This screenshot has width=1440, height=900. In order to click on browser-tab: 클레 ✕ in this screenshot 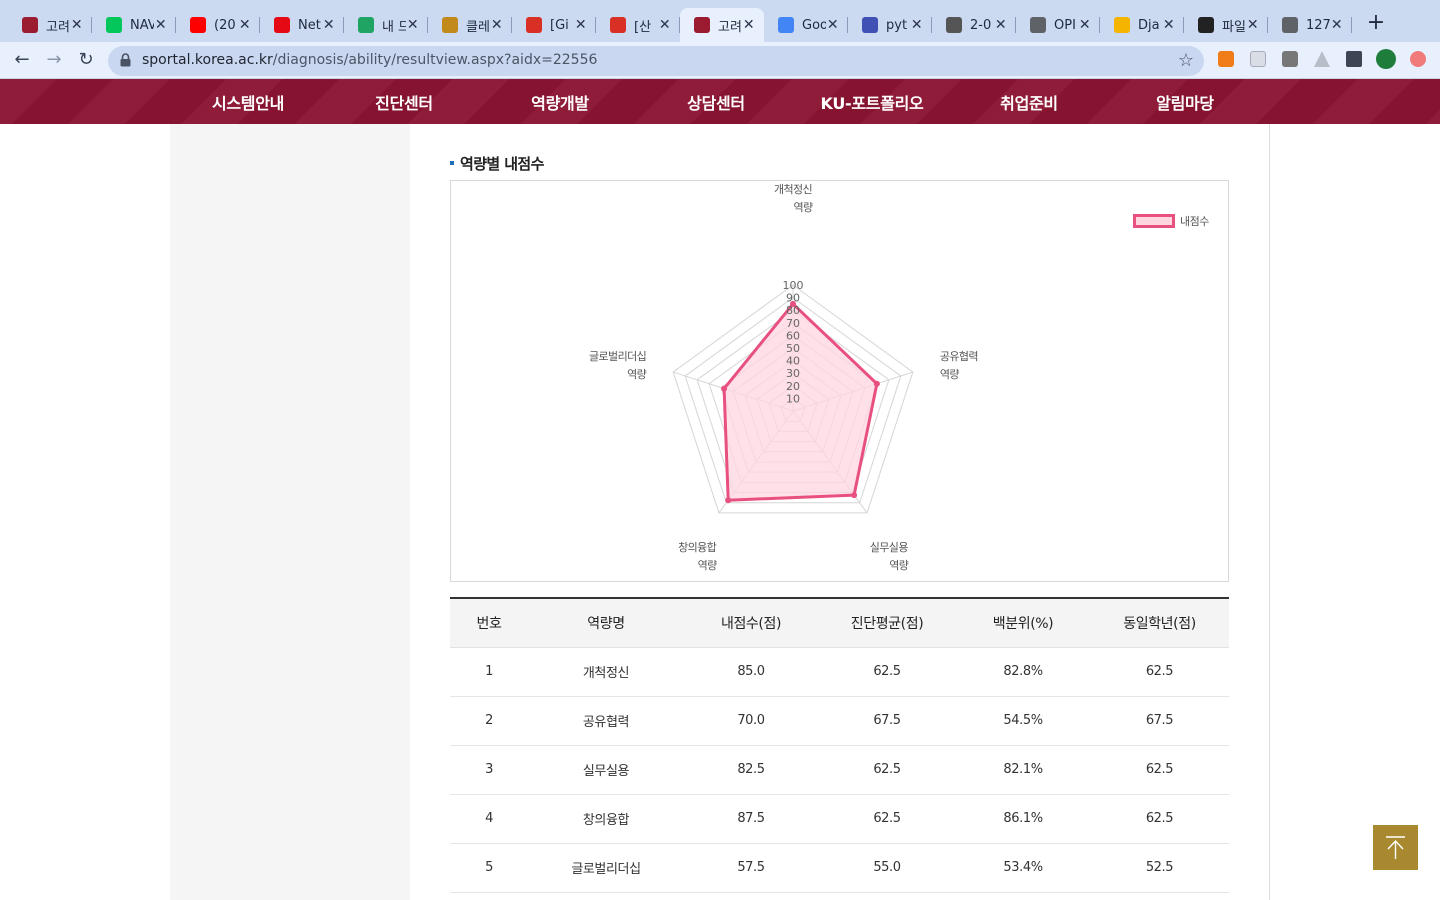, I will do `click(470, 25)`.